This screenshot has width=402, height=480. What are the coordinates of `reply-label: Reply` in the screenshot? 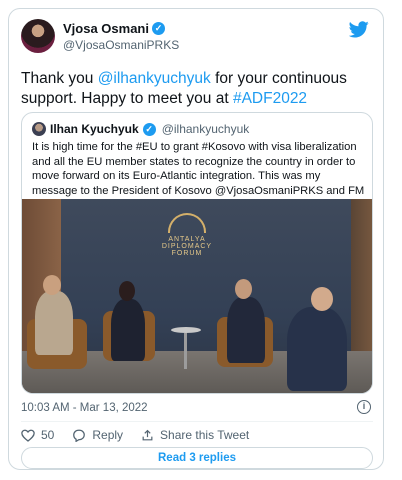 It's located at (108, 435).